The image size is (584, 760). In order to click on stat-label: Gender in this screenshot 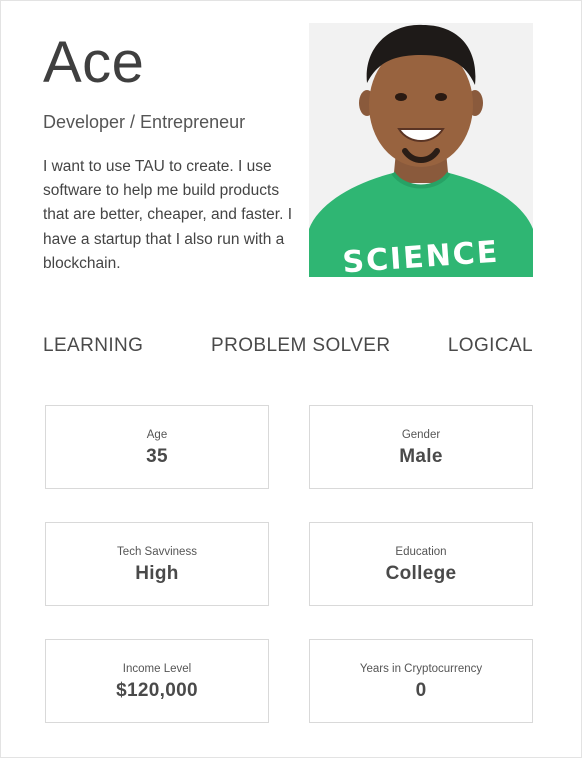, I will do `click(421, 435)`.